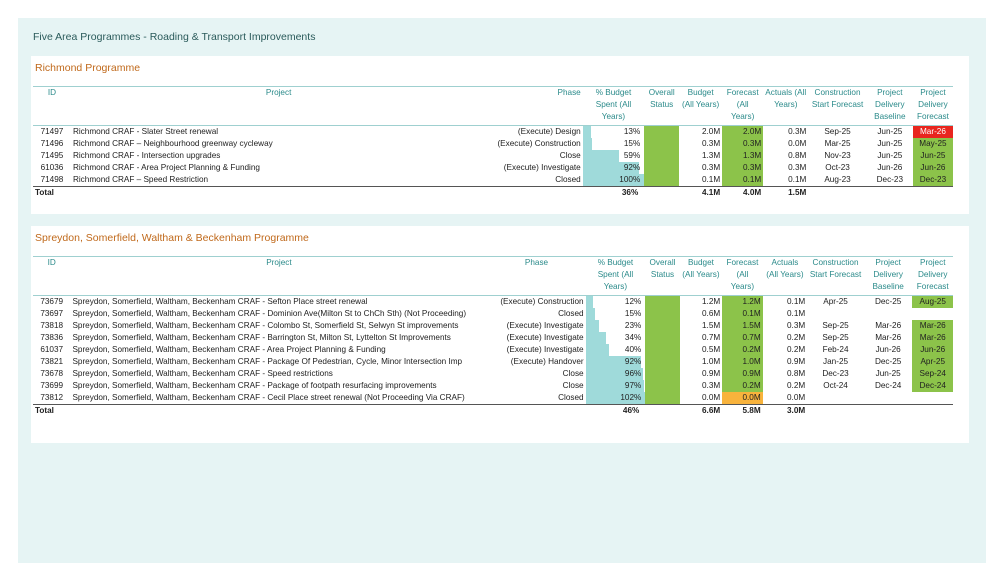 Image resolution: width=1003 pixels, height=581 pixels. I want to click on total-actuals: 1.5M, so click(786, 192).